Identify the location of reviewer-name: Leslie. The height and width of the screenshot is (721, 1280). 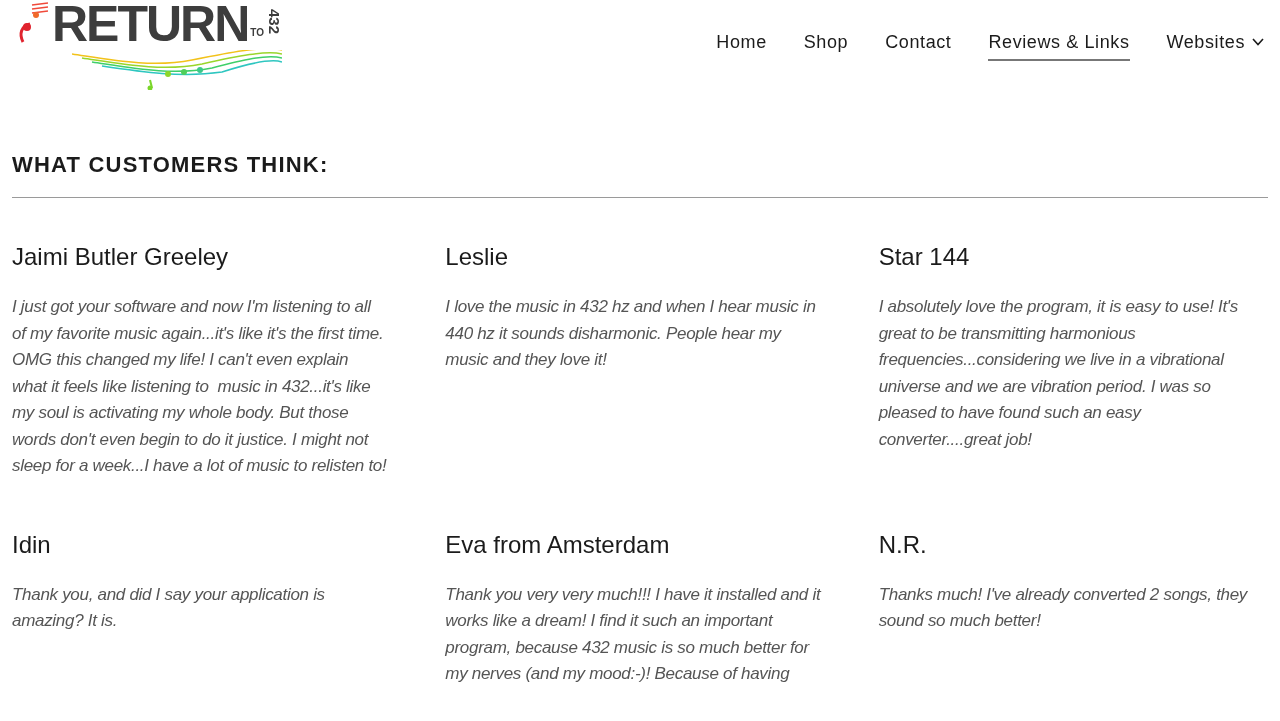
(477, 257).